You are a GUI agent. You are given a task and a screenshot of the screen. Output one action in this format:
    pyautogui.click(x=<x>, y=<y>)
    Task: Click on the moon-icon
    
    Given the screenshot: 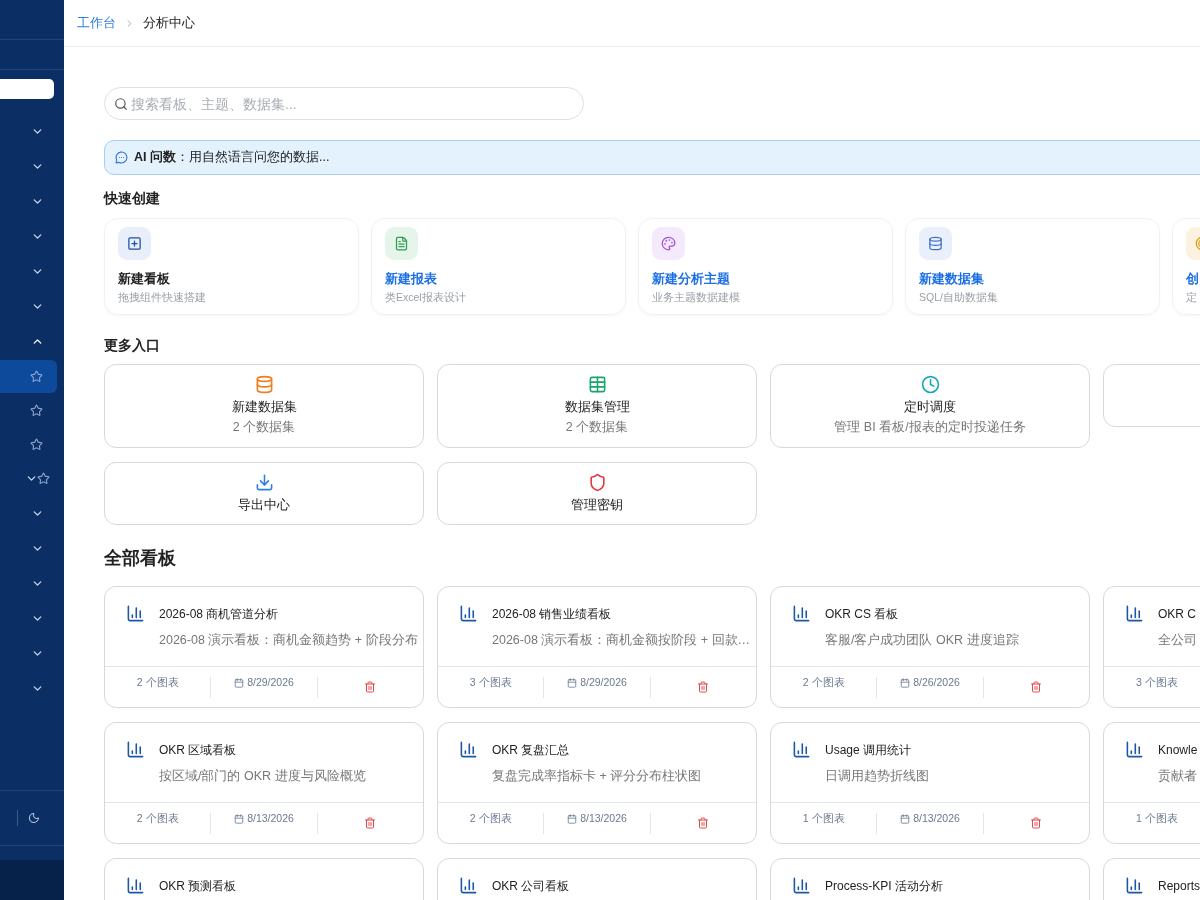 What is the action you would take?
    pyautogui.click(x=34, y=818)
    